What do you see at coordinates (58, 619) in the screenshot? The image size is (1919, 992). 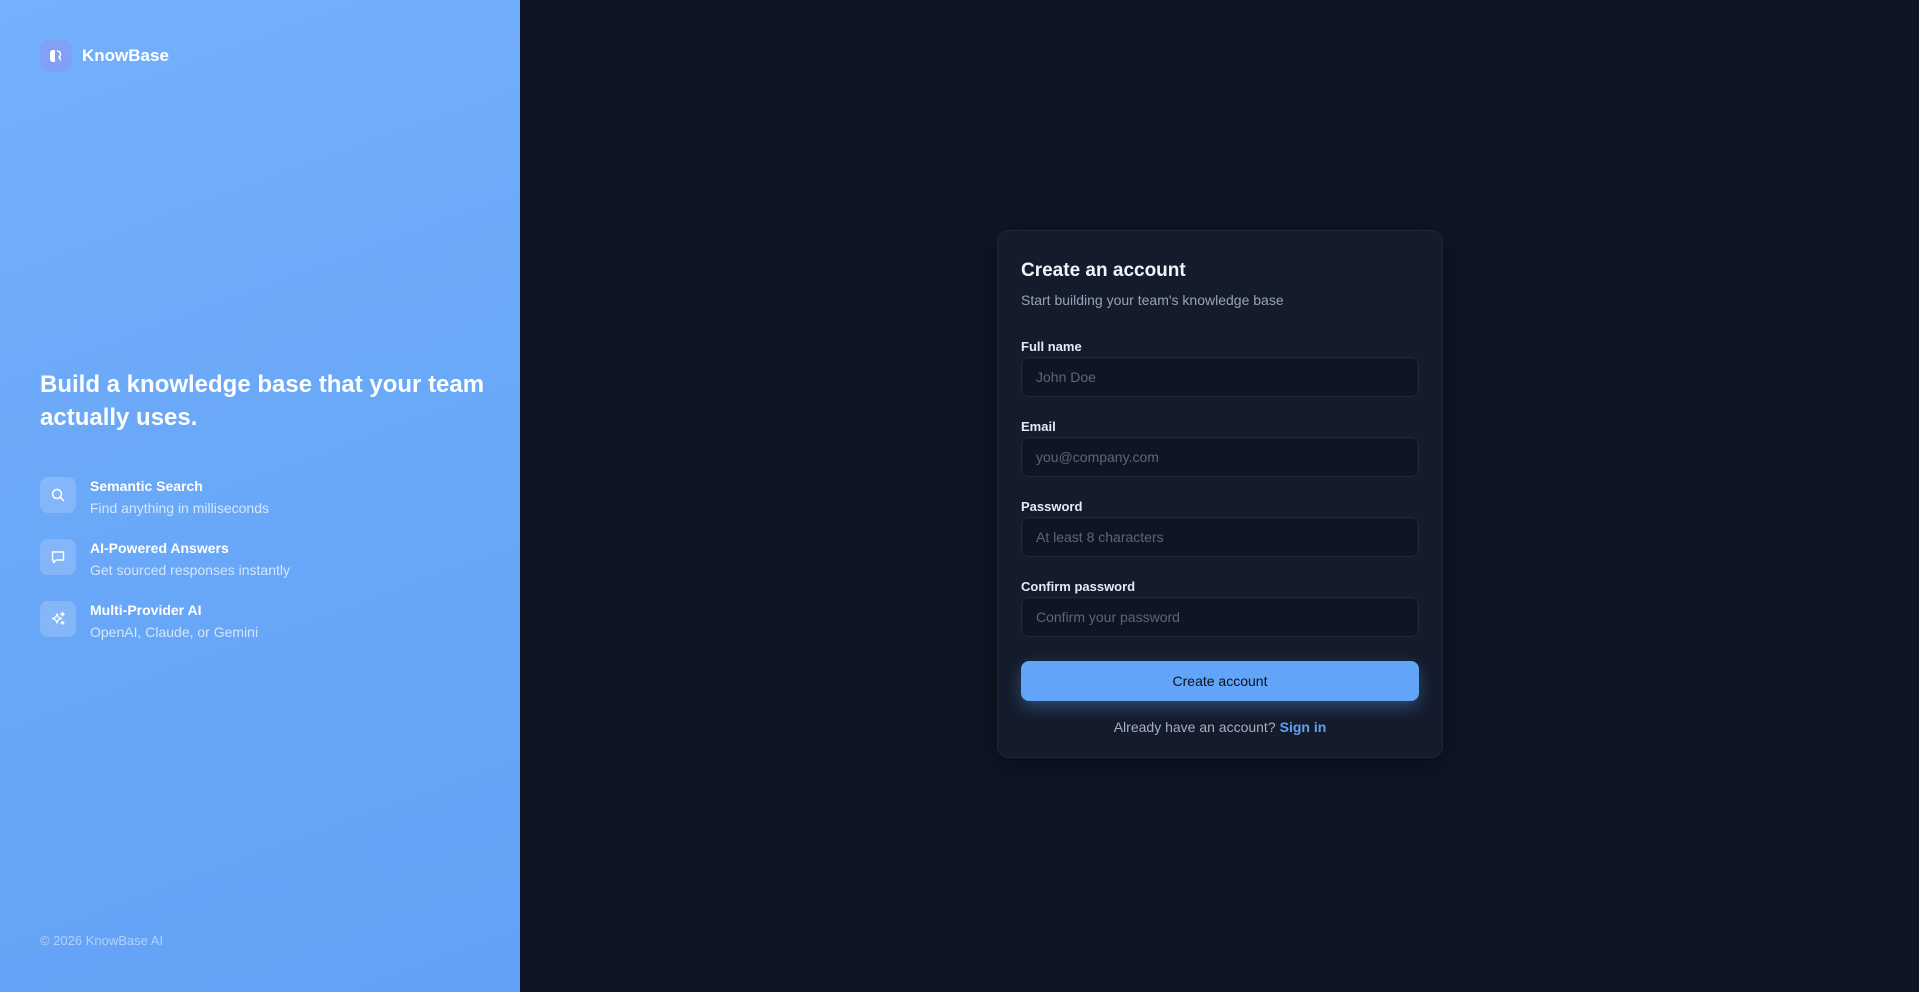 I see `sparkles-icon` at bounding box center [58, 619].